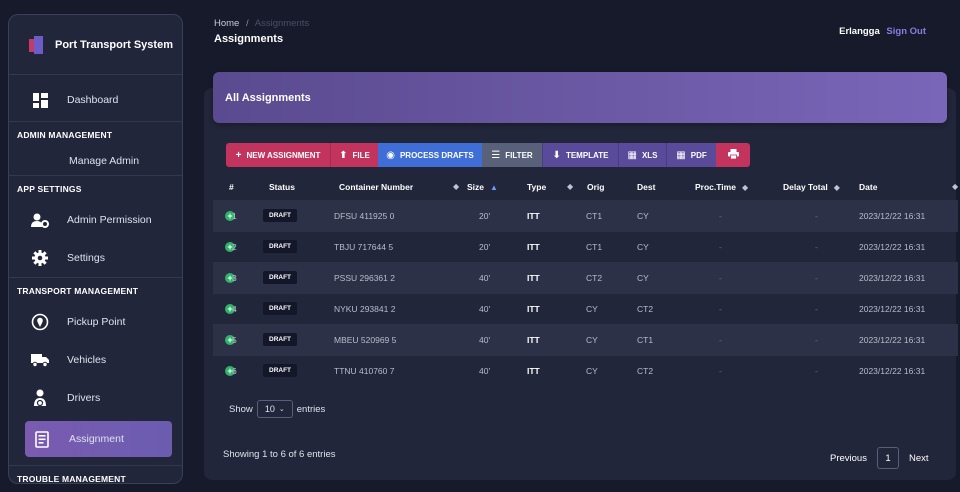  What do you see at coordinates (519, 155) in the screenshot?
I see `button-label: FILTER` at bounding box center [519, 155].